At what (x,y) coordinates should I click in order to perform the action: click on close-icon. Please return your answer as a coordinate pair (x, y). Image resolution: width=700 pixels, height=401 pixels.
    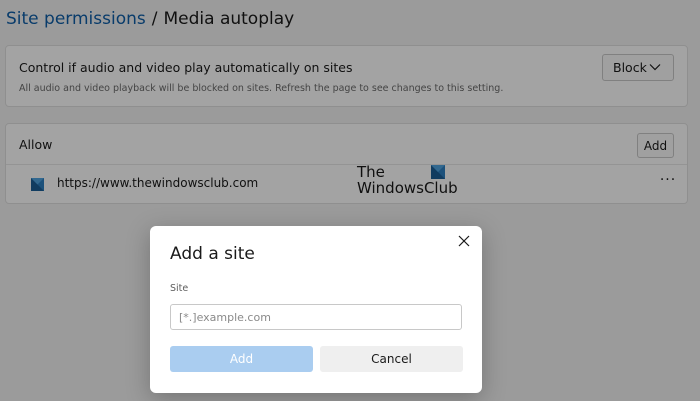
    Looking at the image, I should click on (464, 241).